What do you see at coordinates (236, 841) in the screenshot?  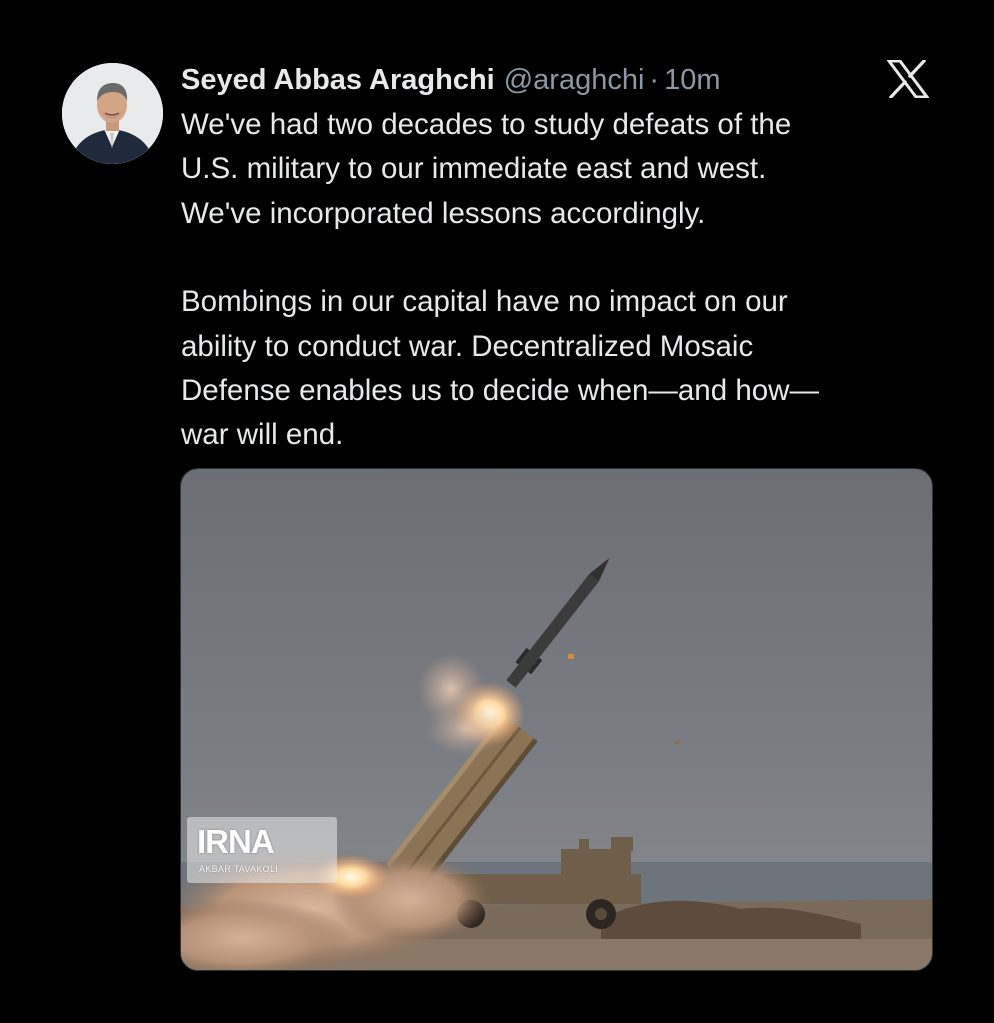 I see `watermark-logo: IRNA` at bounding box center [236, 841].